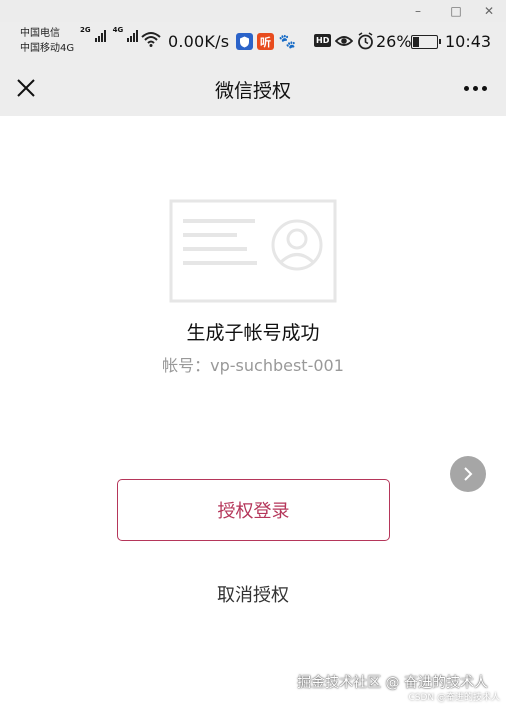 This screenshot has width=506, height=707. I want to click on status-time: 10:43, so click(468, 41).